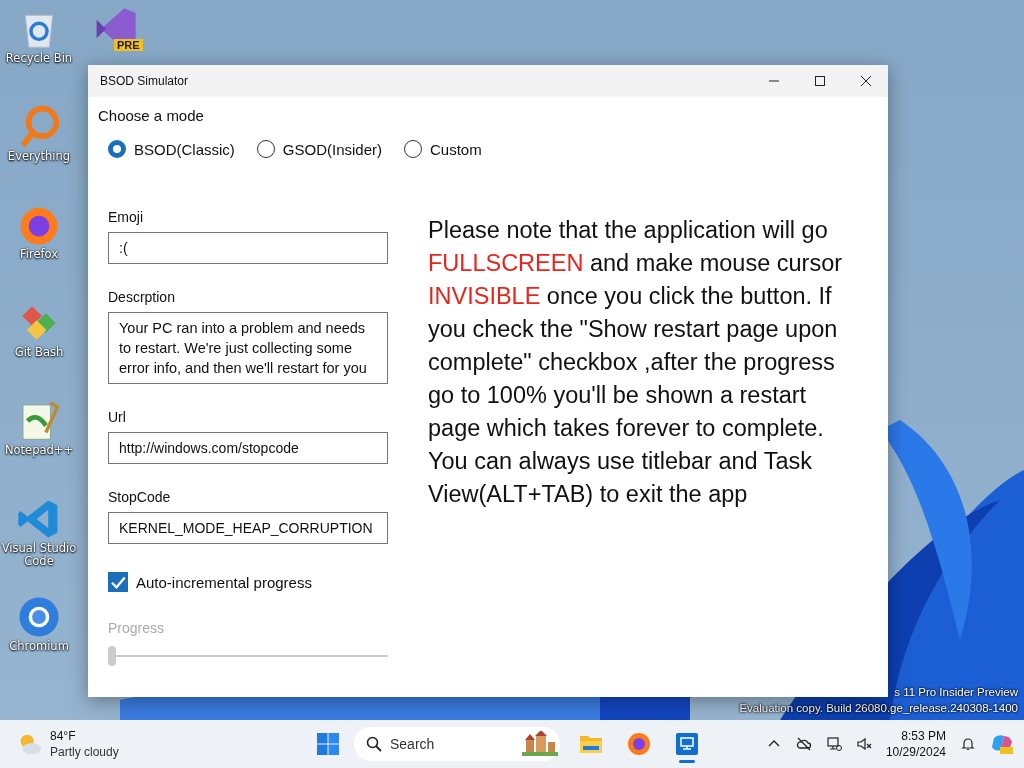 The image size is (1024, 768). Describe the element at coordinates (151, 115) in the screenshot. I see `section-label: Choose a mode` at that location.